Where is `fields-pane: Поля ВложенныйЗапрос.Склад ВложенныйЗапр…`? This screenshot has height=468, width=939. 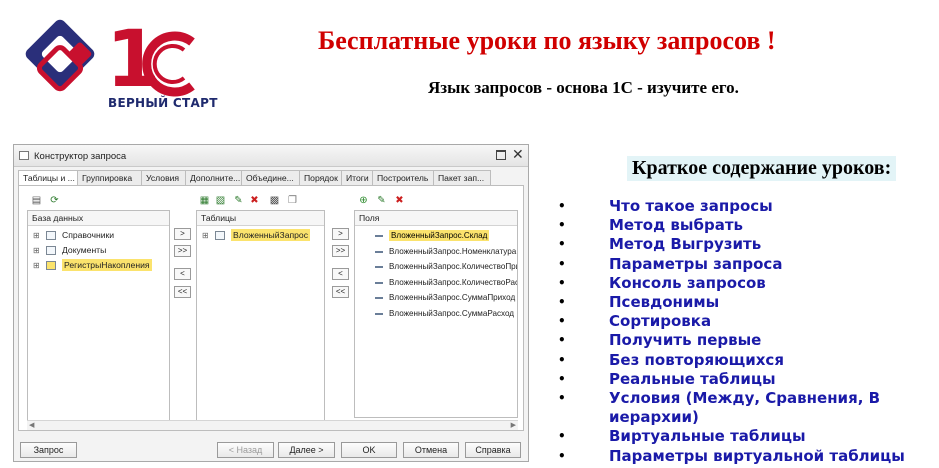
fields-pane: Поля ВложенныйЗапрос.Склад ВложенныйЗапр… is located at coordinates (436, 314).